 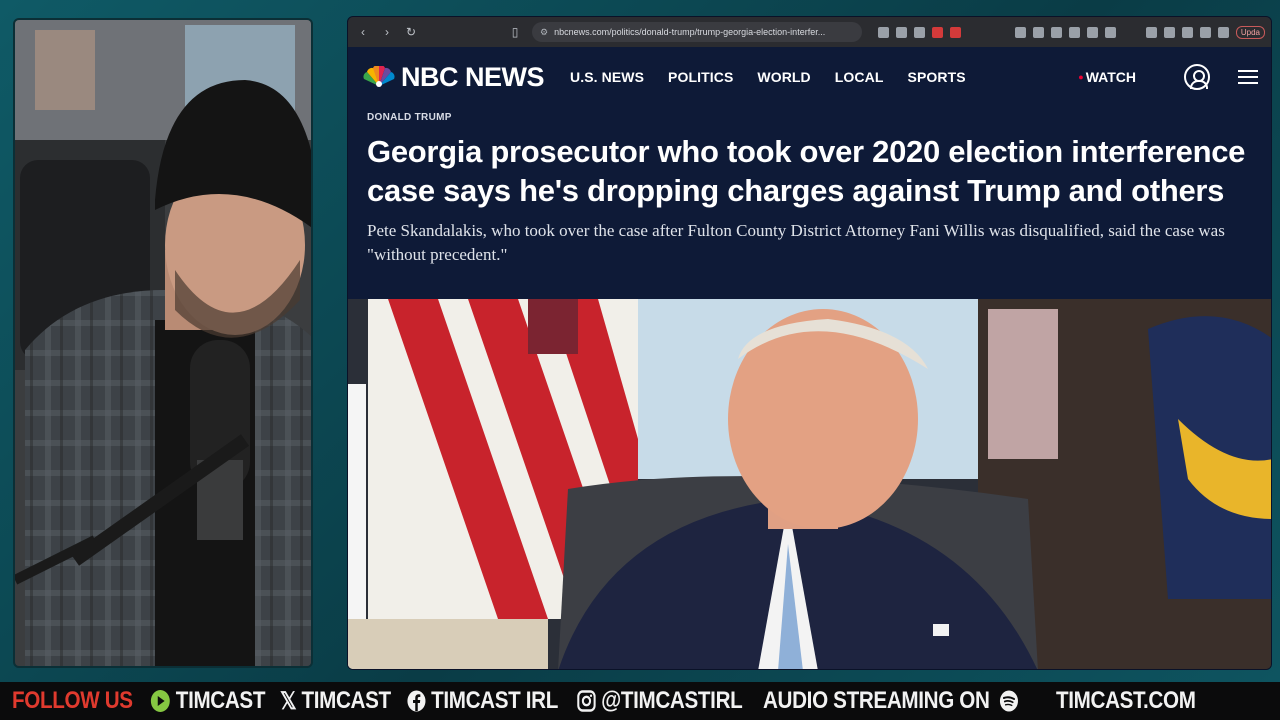 What do you see at coordinates (1250, 32) in the screenshot?
I see `update-button: Upda` at bounding box center [1250, 32].